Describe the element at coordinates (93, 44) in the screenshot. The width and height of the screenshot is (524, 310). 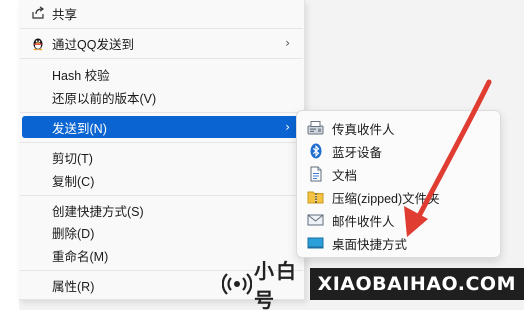
I see `menu-item-label: 通过QQ发送到` at that location.